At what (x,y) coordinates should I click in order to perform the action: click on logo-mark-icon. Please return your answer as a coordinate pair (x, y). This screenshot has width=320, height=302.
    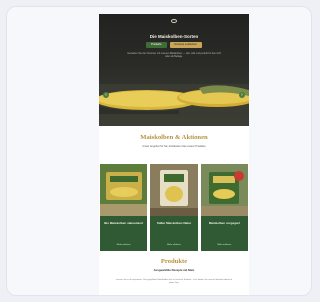
    Looking at the image, I should click on (174, 21).